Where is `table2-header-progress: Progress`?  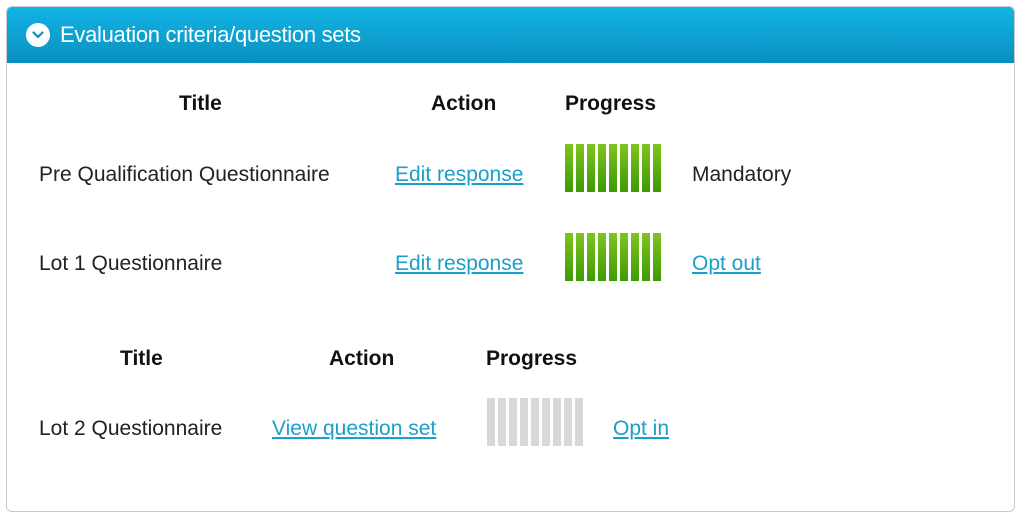
table2-header-progress: Progress is located at coordinates (532, 358).